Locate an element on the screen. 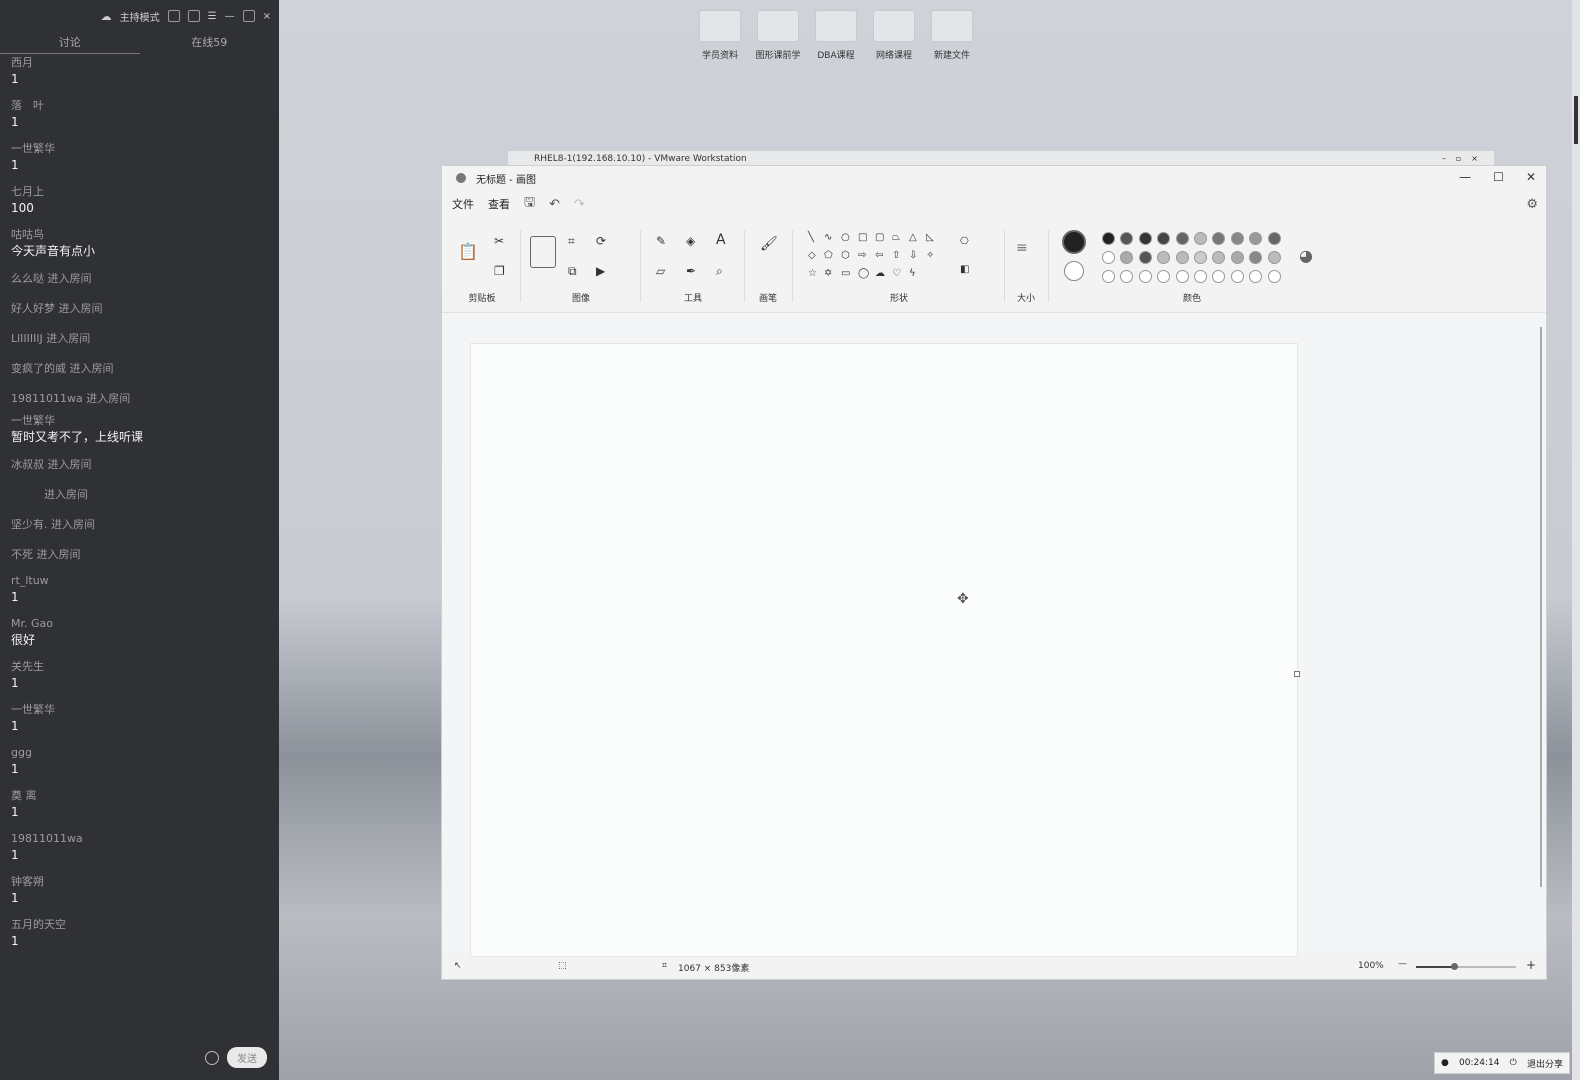  menu-file: 文件 is located at coordinates (463, 204).